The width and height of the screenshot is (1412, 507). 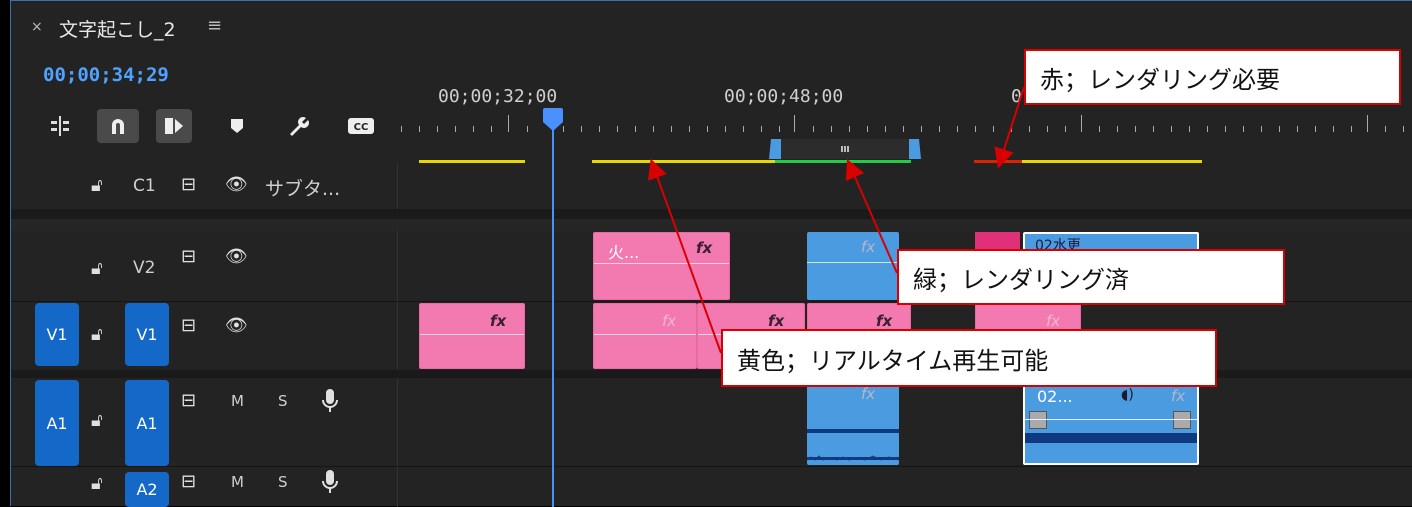 What do you see at coordinates (1091, 277) in the screenshot?
I see `callout-green-render: 緑；レンダリング済` at bounding box center [1091, 277].